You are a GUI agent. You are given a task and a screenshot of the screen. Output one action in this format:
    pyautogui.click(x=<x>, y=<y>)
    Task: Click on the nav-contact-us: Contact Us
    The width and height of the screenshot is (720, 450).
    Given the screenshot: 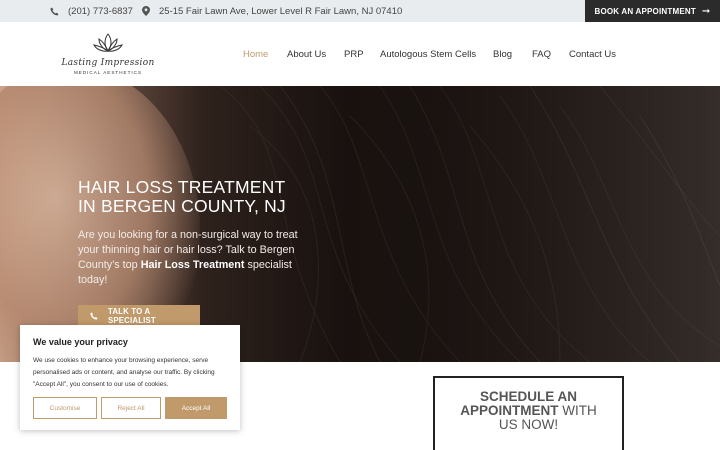 What is the action you would take?
    pyautogui.click(x=592, y=54)
    